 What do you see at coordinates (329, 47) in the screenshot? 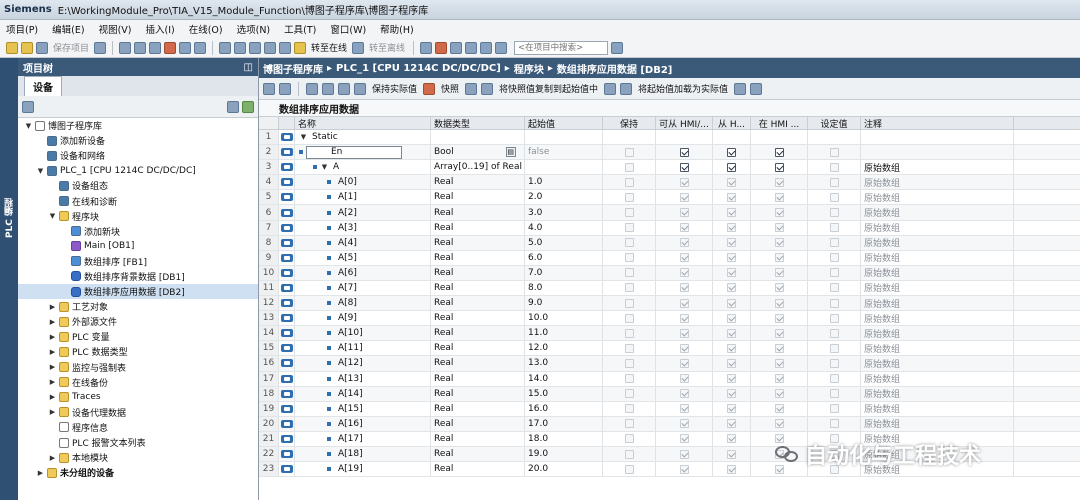
I see `go-online-button: 转至在线` at bounding box center [329, 47].